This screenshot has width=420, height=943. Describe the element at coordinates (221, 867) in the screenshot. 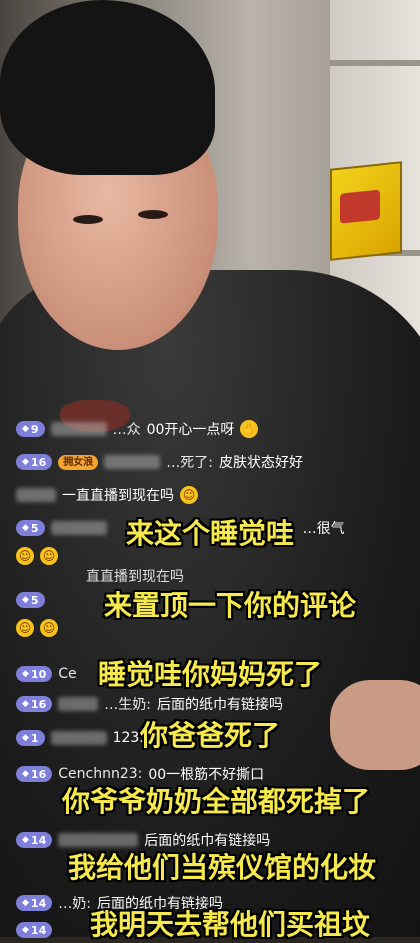

I see `subtitle-line: 我给他们当殡仪馆的化妆` at that location.